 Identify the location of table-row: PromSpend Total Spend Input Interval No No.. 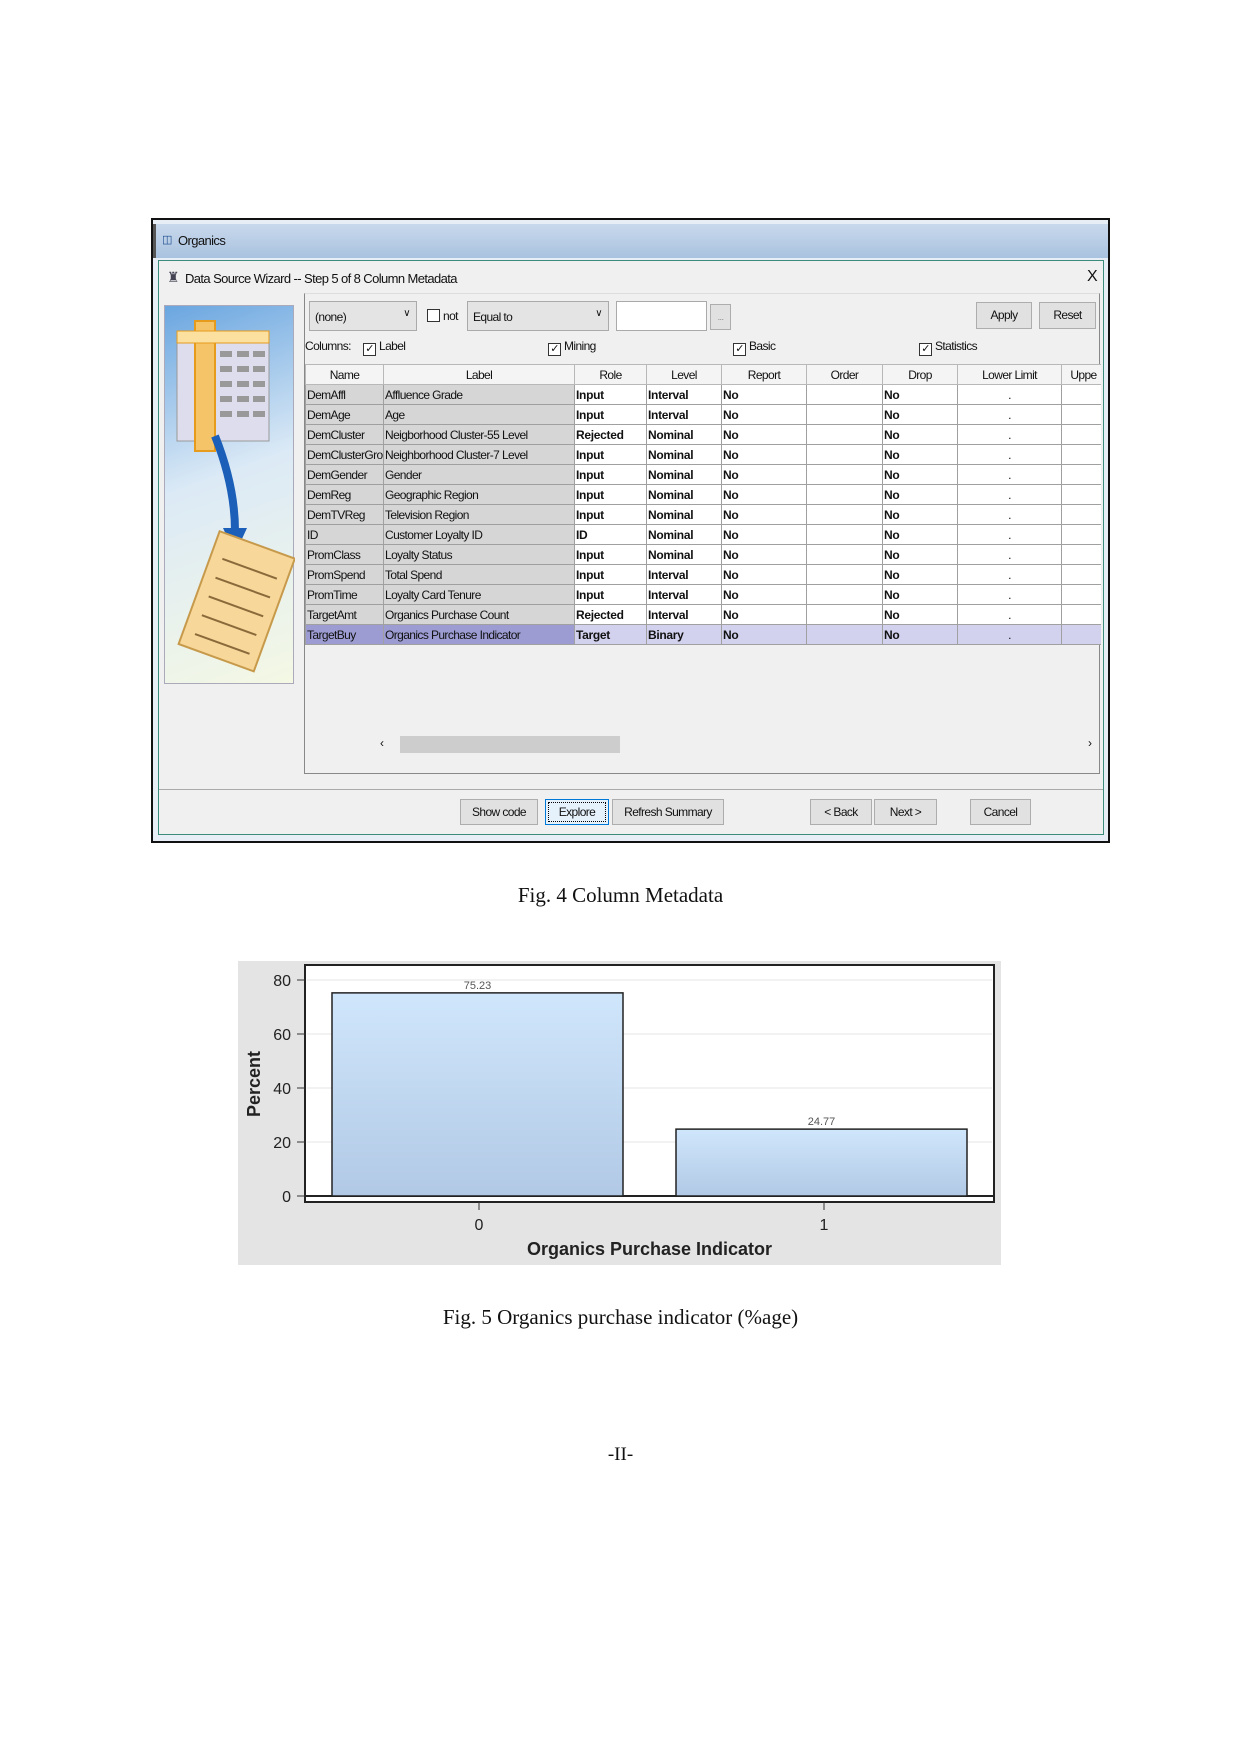
(703, 574).